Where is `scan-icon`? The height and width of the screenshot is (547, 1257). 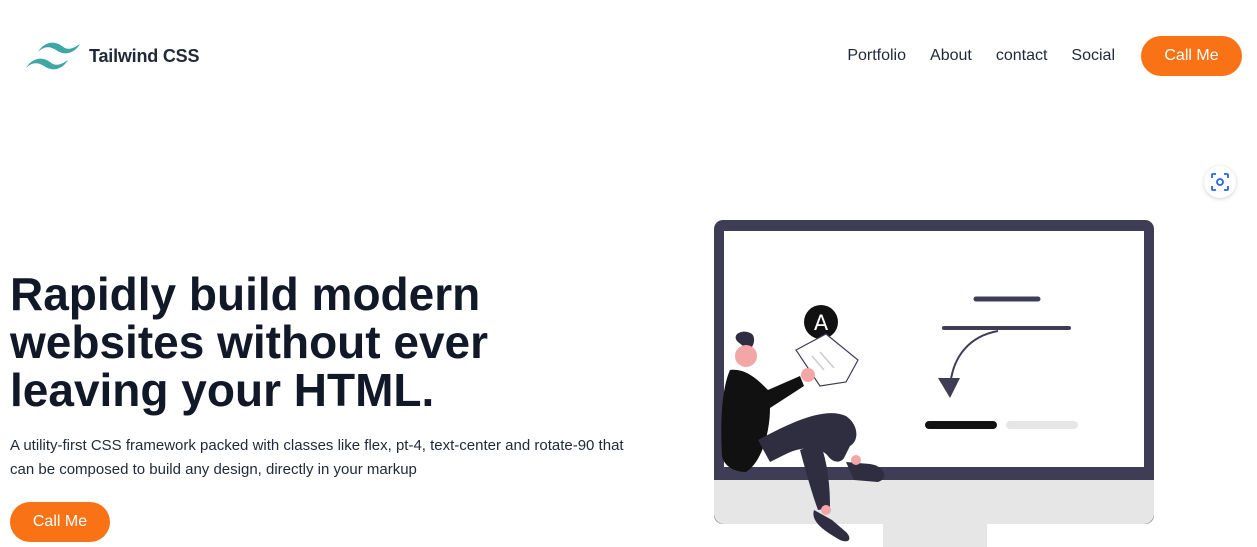 scan-icon is located at coordinates (1220, 182).